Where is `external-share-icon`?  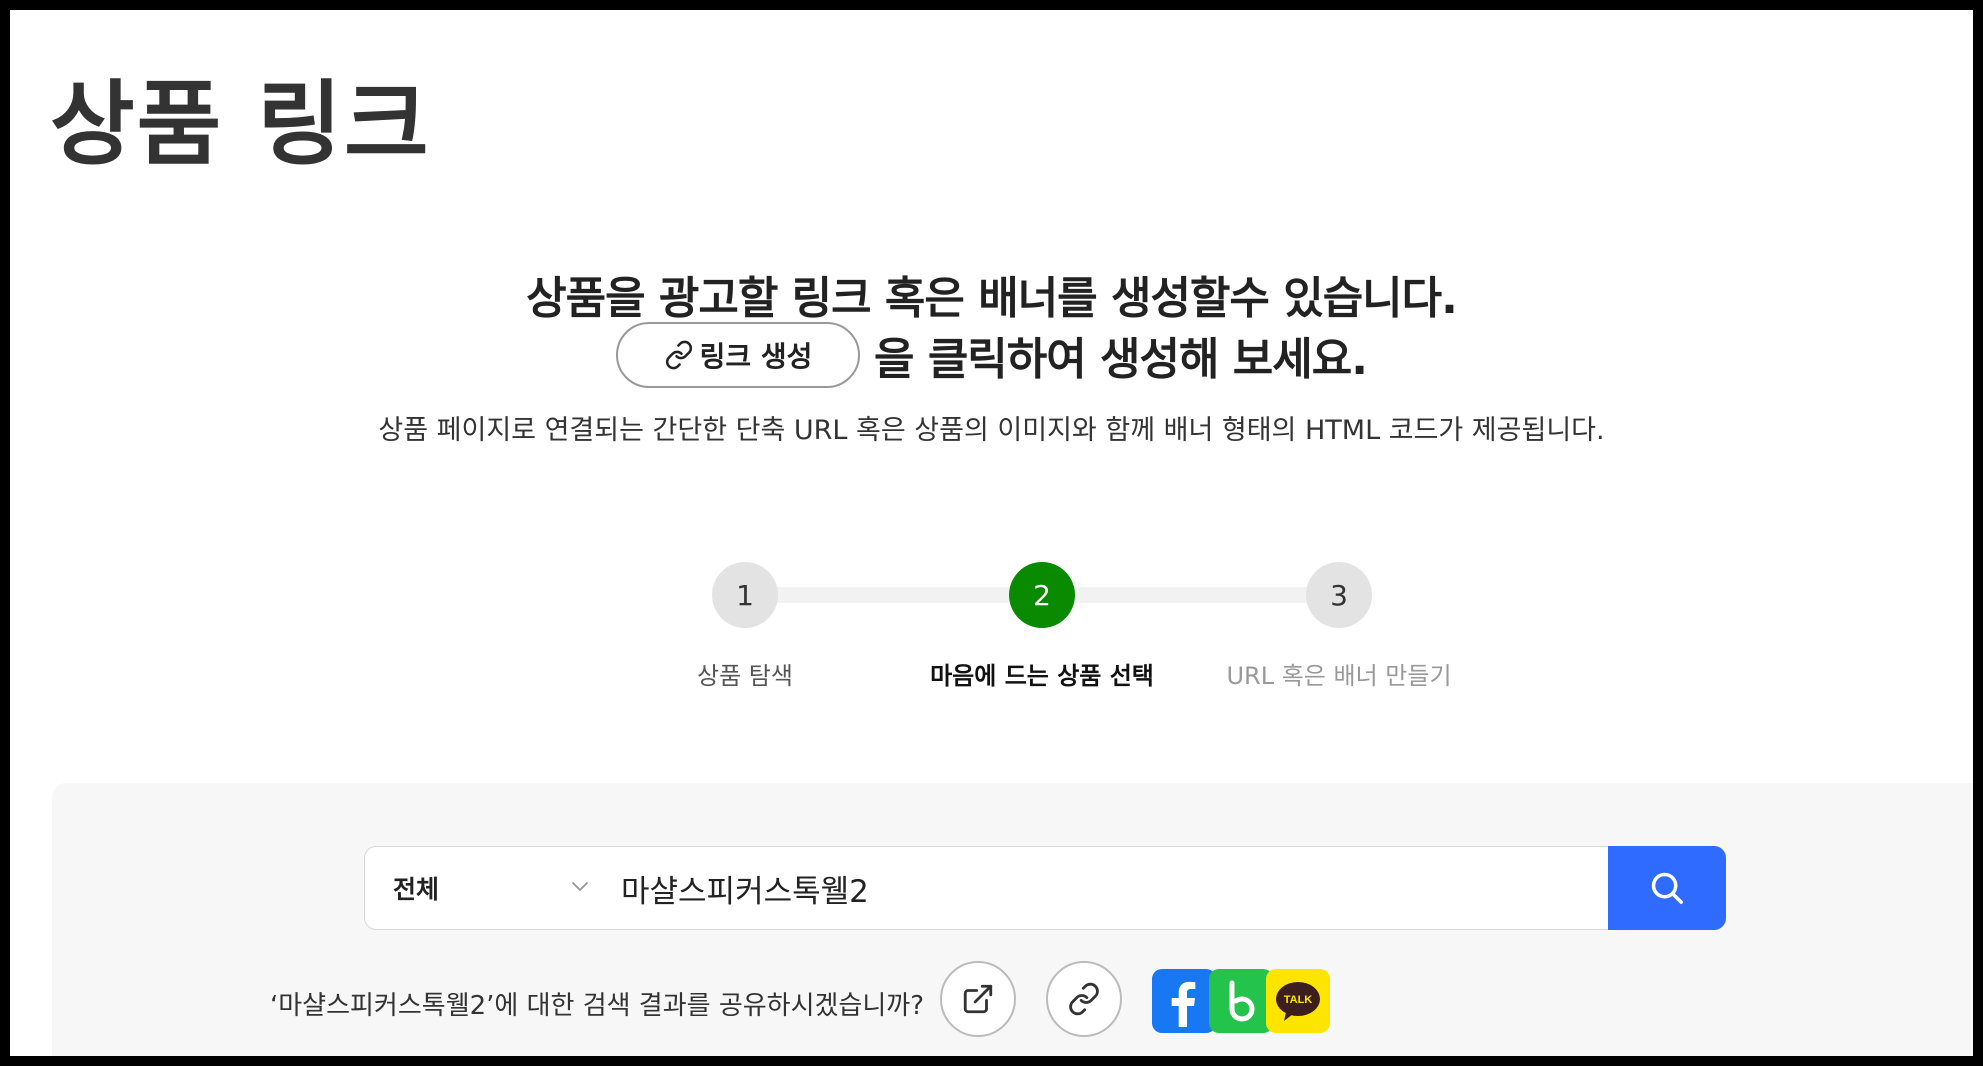
external-share-icon is located at coordinates (978, 999).